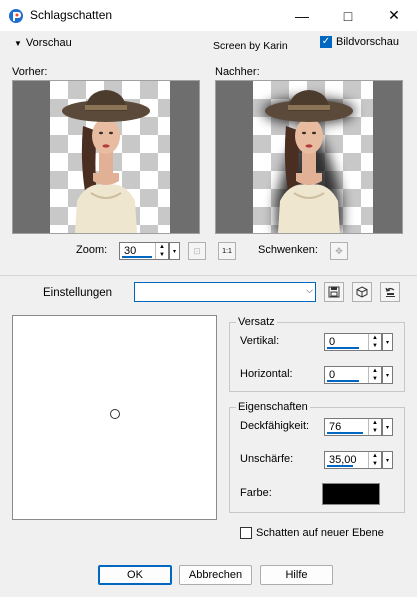 The height and width of the screenshot is (597, 417). What do you see at coordinates (215, 575) in the screenshot?
I see `cancel-button: Abbrechen` at bounding box center [215, 575].